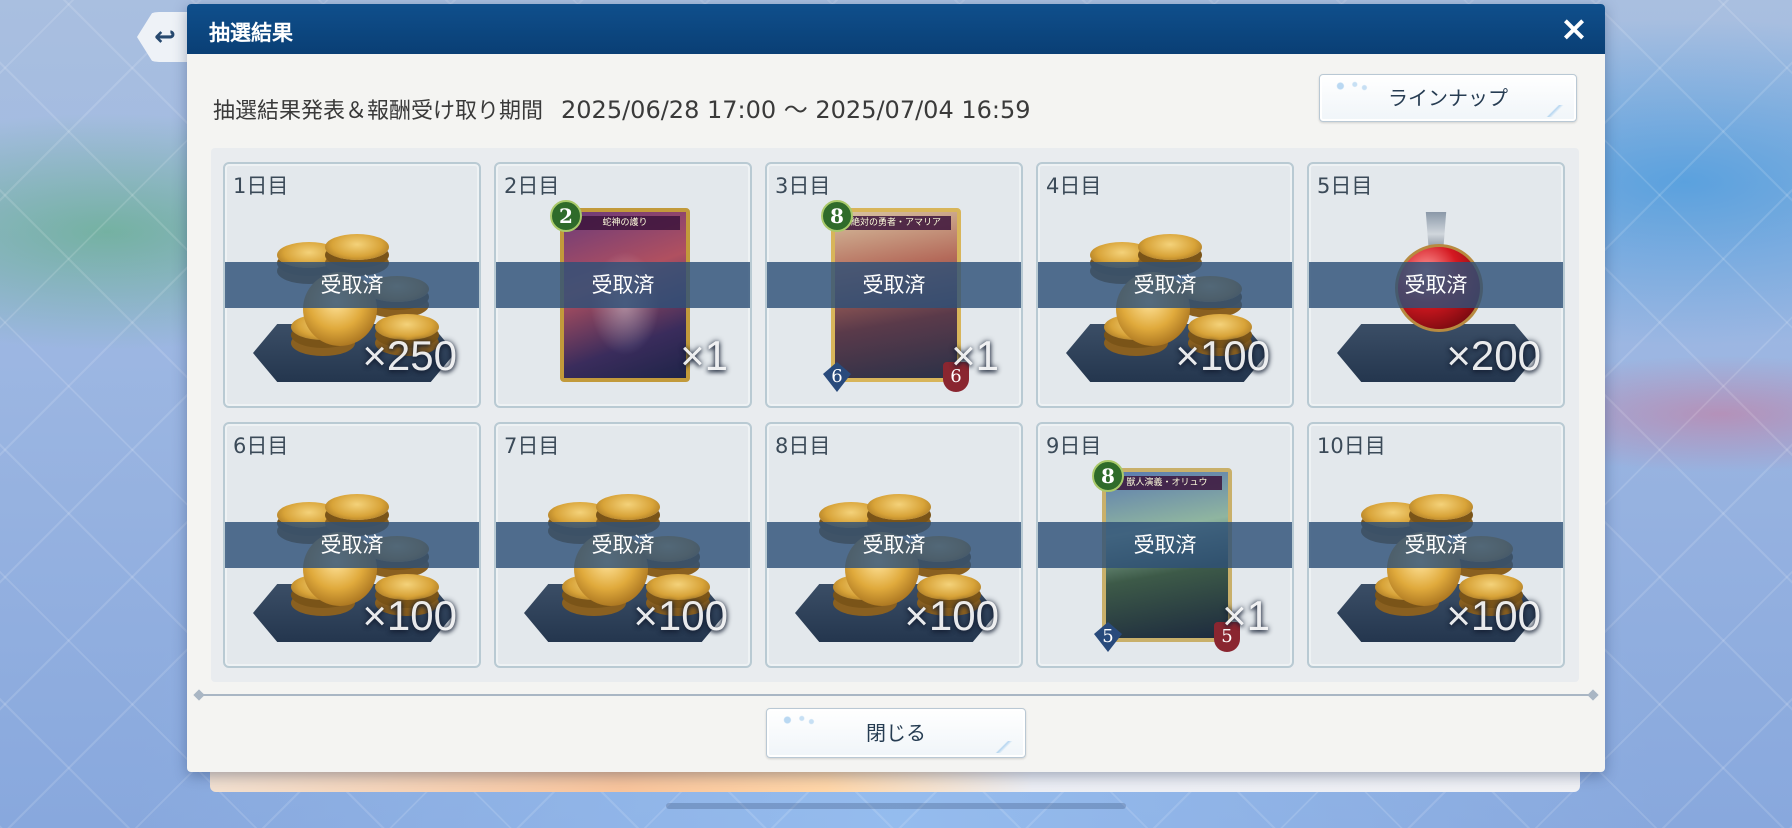  I want to click on reward-cell-day-10: 10日目 ×100 受取済, so click(1436, 545).